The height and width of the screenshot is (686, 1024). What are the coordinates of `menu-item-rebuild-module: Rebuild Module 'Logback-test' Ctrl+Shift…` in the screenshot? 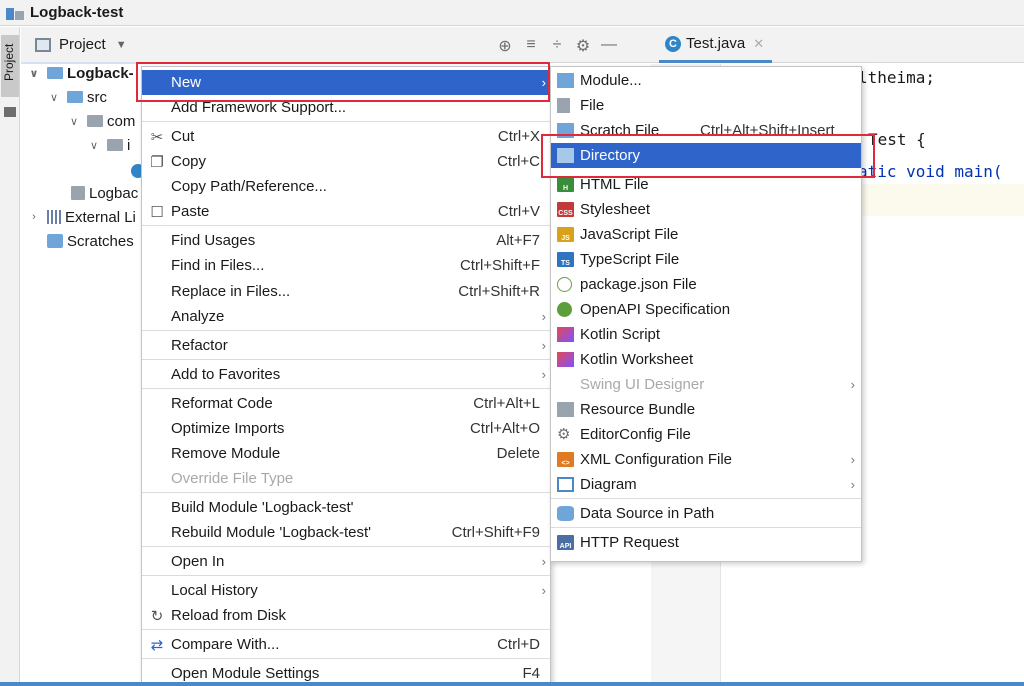 It's located at (346, 532).